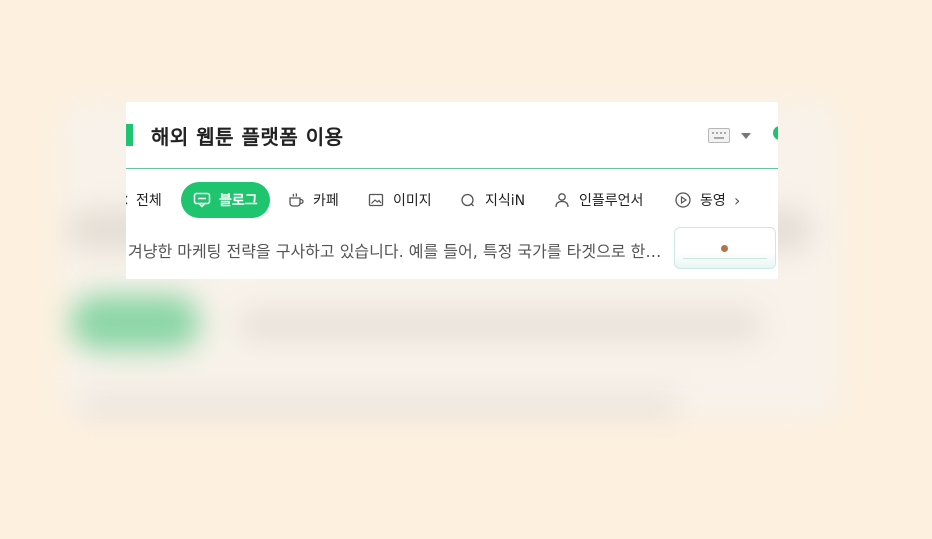 The width and height of the screenshot is (932, 539). I want to click on brand-accent-bar, so click(129, 135).